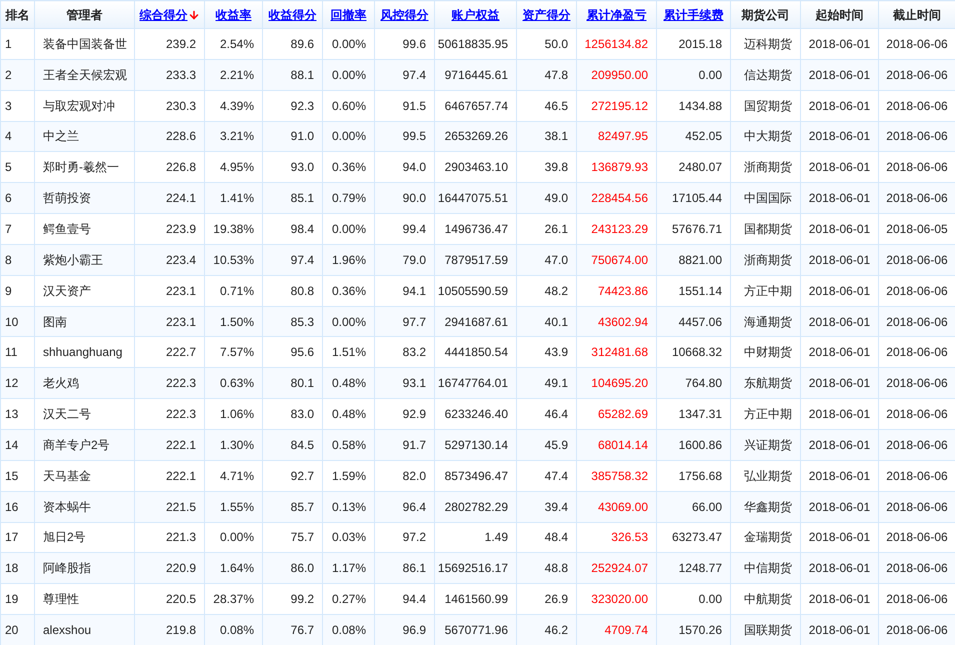  What do you see at coordinates (348, 290) in the screenshot?
I see `table-cell: 0.36%` at bounding box center [348, 290].